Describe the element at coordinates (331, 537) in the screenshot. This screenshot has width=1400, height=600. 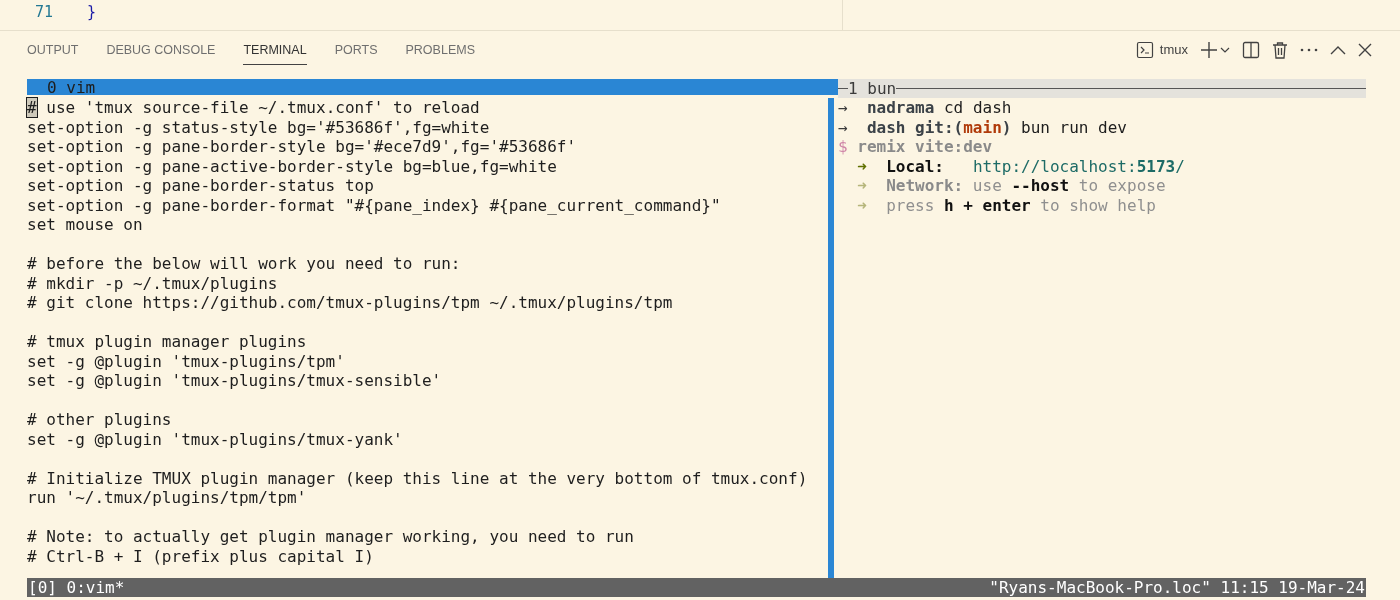
I see `terminal-line: # Note: to actually get plugin manager working, you need to run` at that location.